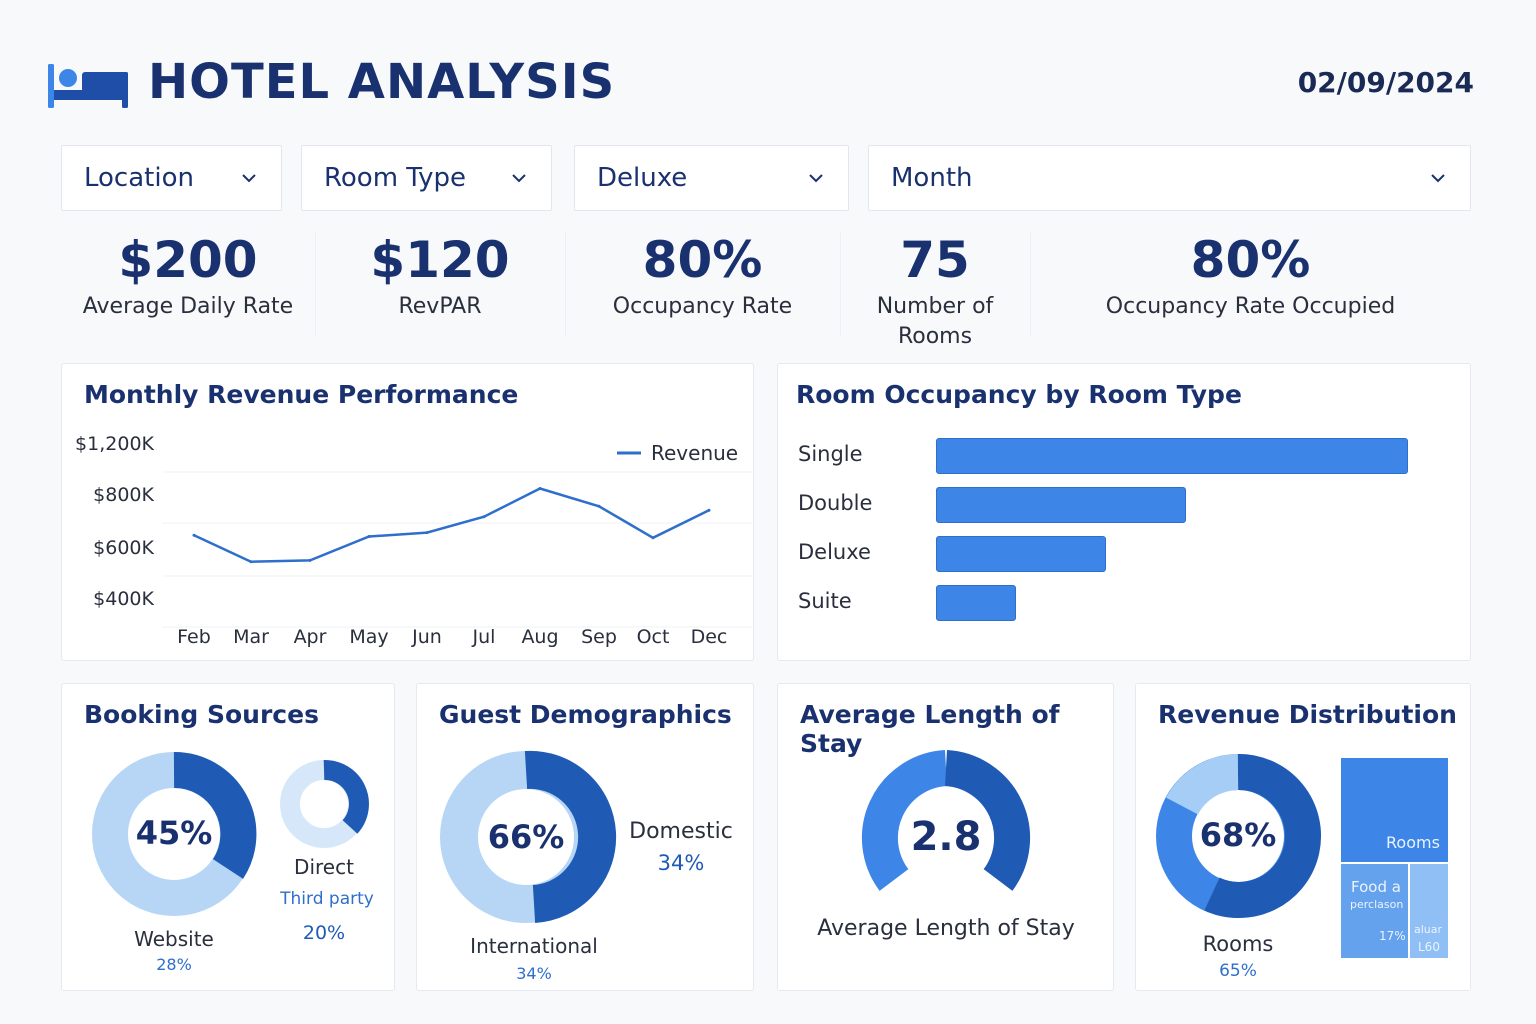  I want to click on kpi-label: RevPAR, so click(440, 306).